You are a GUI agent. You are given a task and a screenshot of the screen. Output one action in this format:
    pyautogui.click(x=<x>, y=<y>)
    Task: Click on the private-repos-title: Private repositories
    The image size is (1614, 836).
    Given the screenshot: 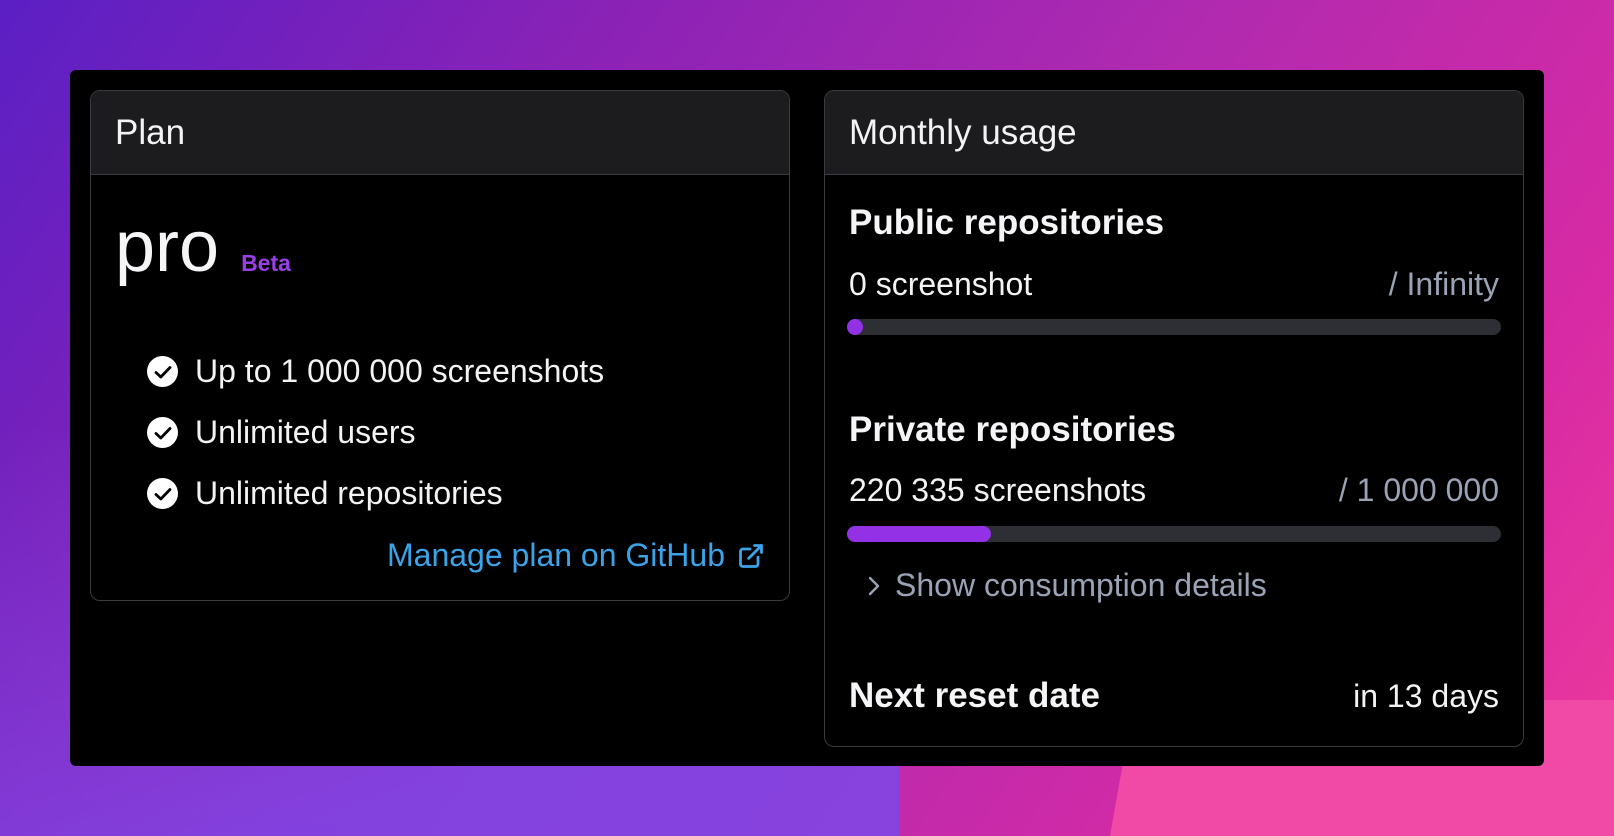 What is the action you would take?
    pyautogui.click(x=1012, y=429)
    